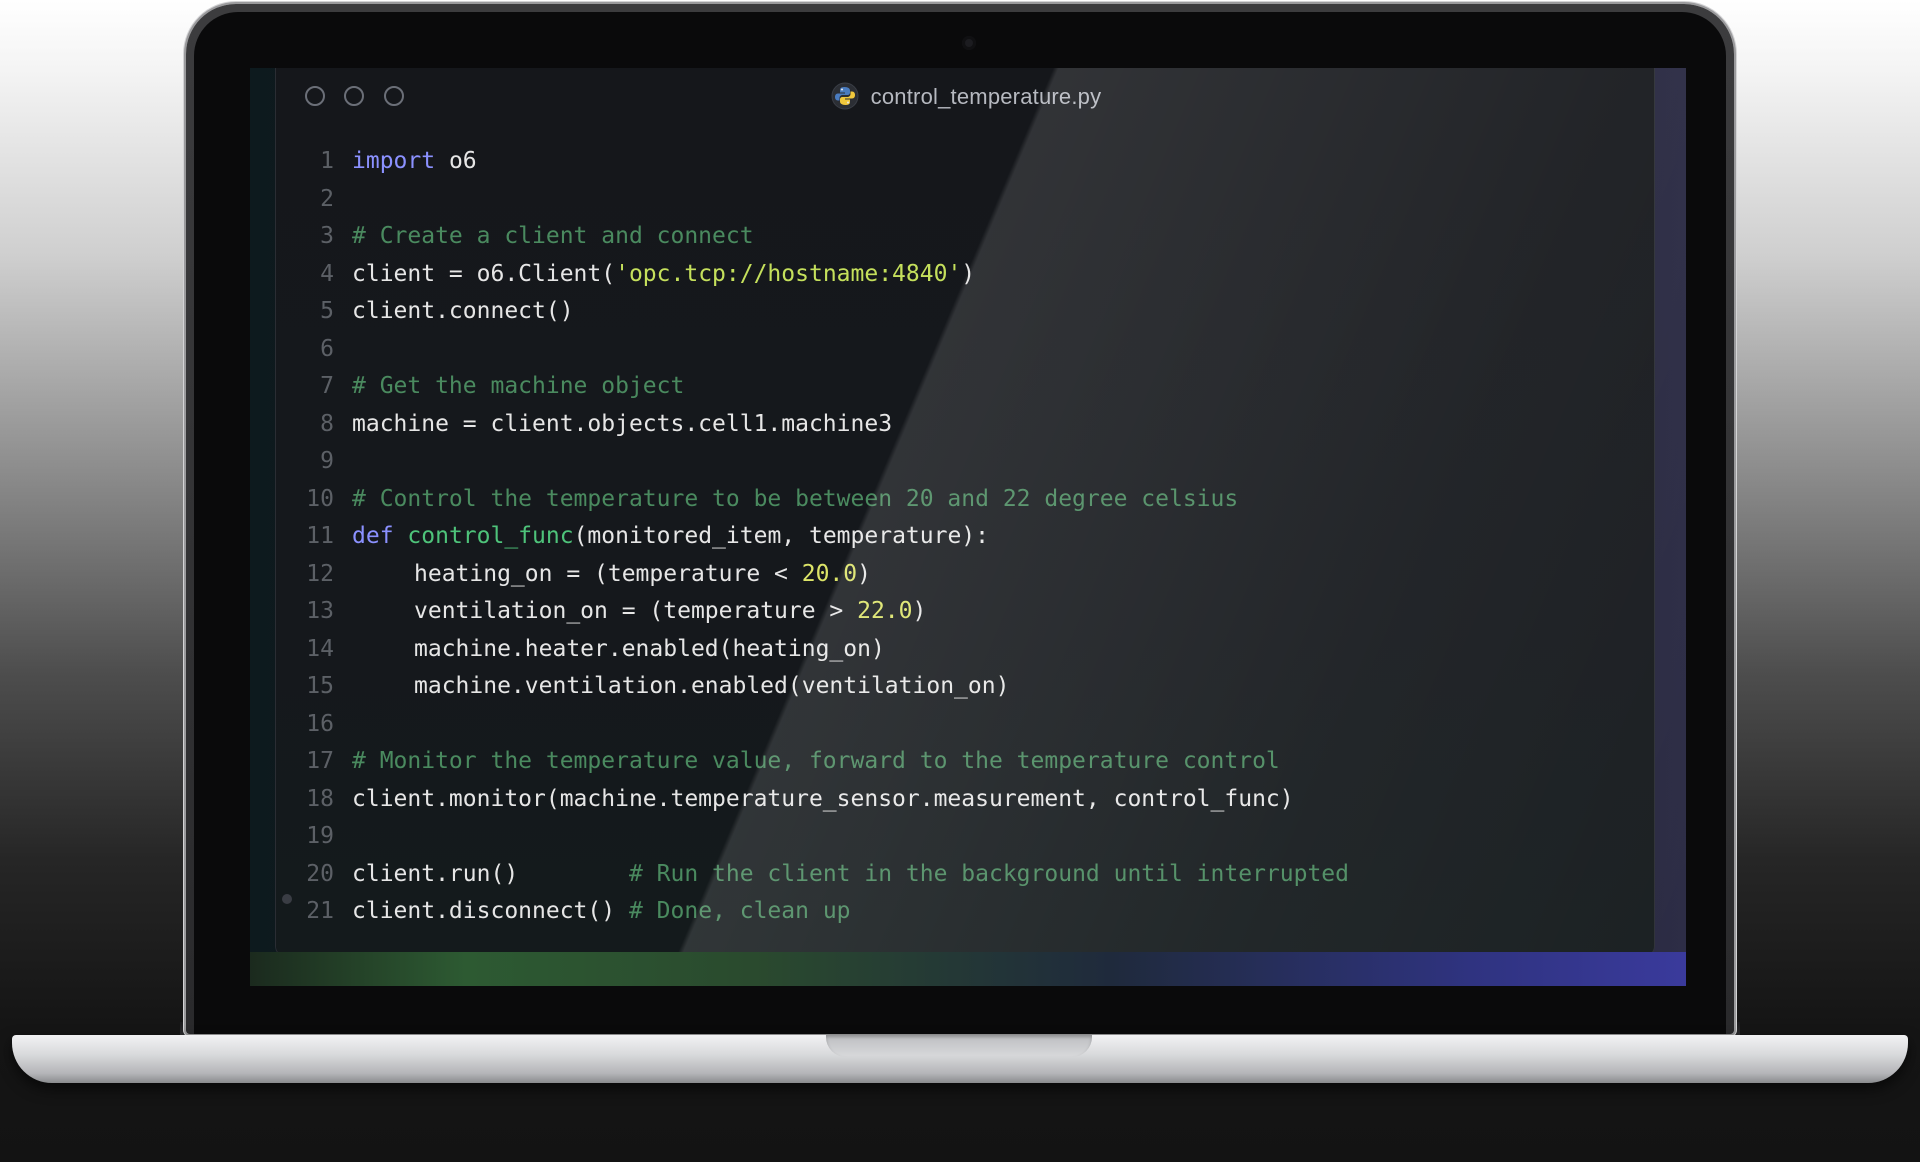  What do you see at coordinates (327, 236) in the screenshot?
I see `line-number: 3` at bounding box center [327, 236].